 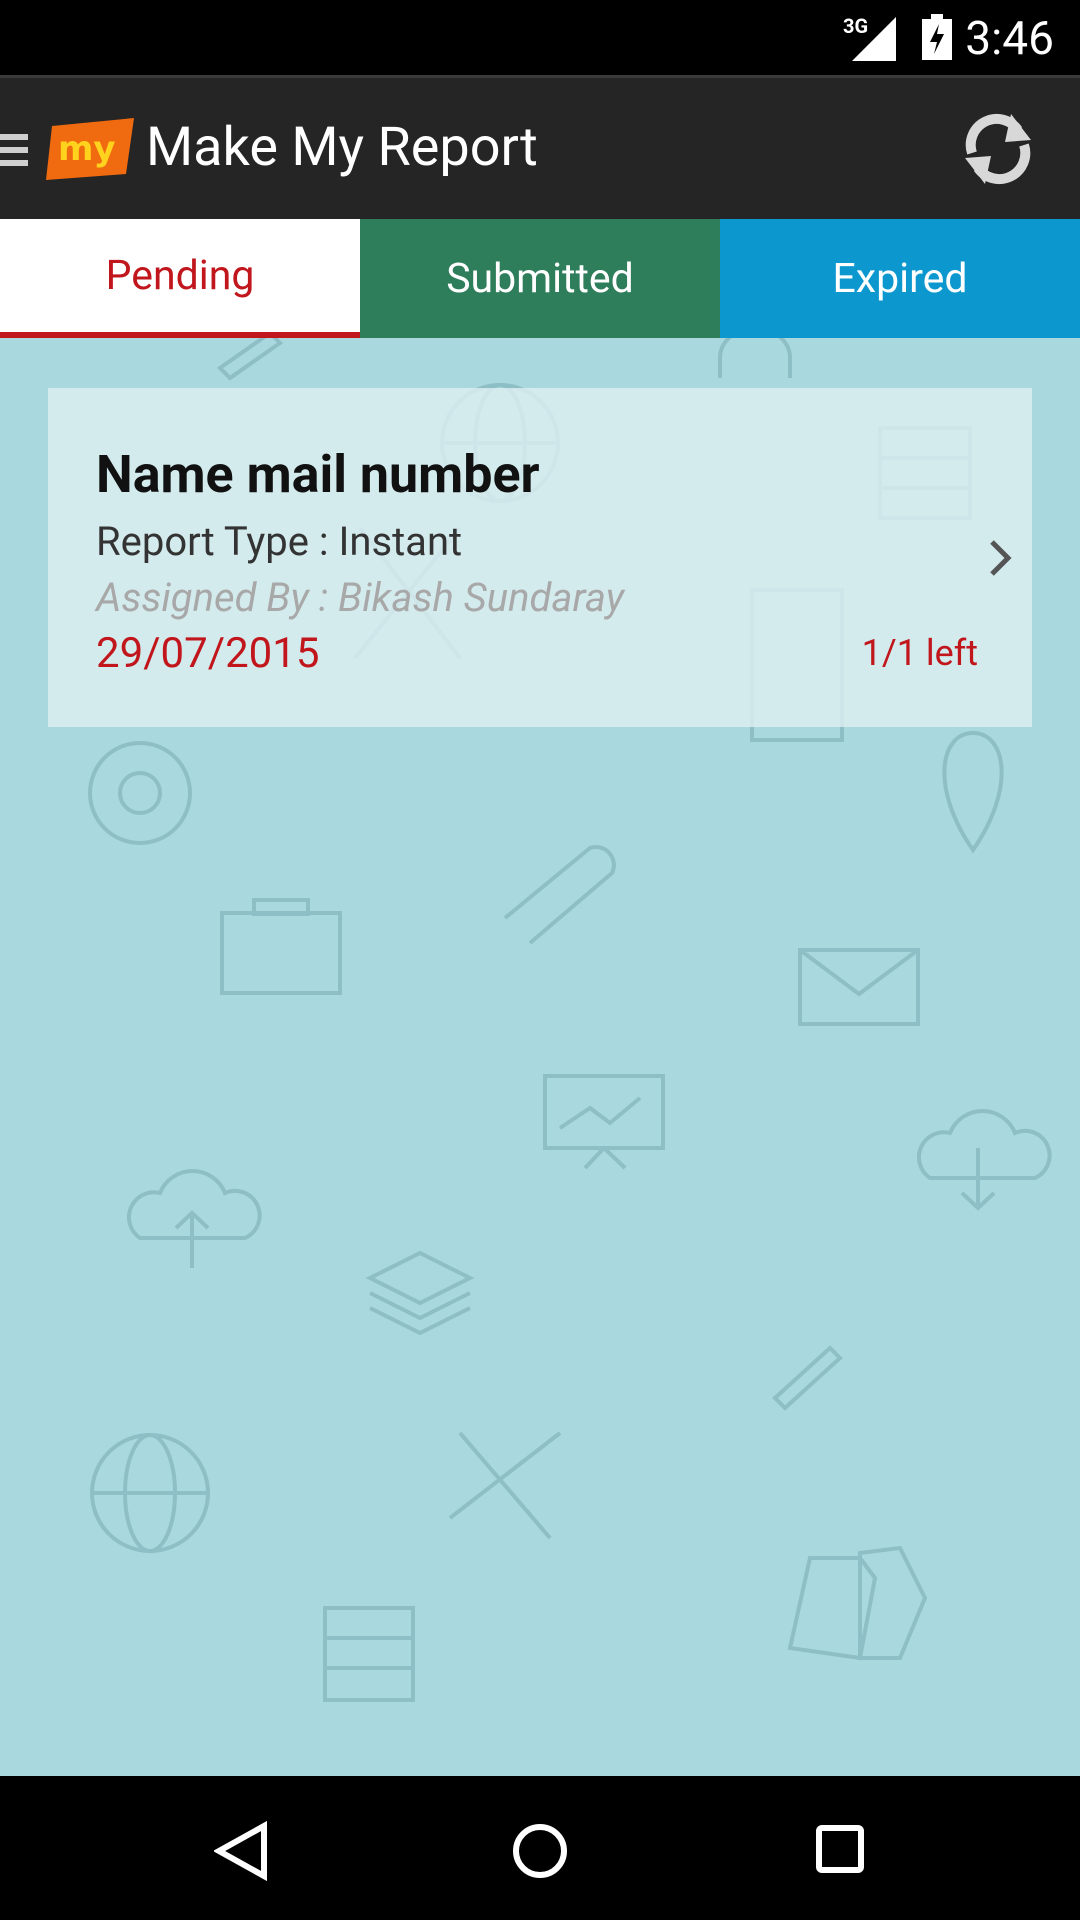 What do you see at coordinates (342, 147) in the screenshot?
I see `app-title: Make My Report` at bounding box center [342, 147].